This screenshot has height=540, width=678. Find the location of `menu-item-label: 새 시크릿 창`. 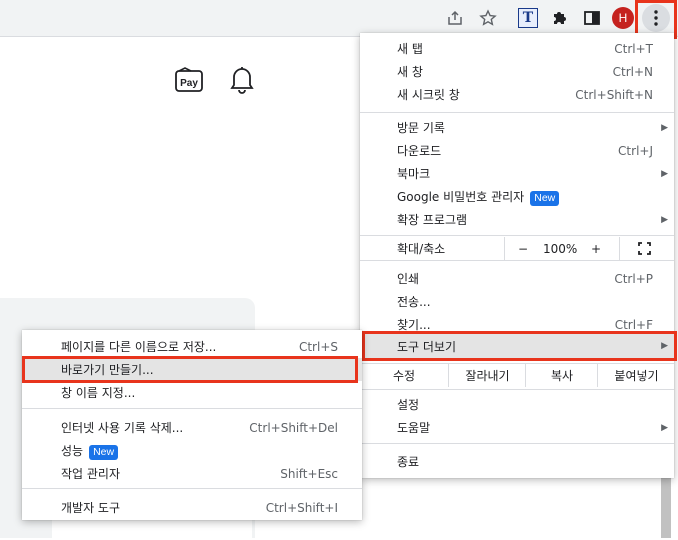

menu-item-label: 새 시크릿 창 is located at coordinates (428, 95).